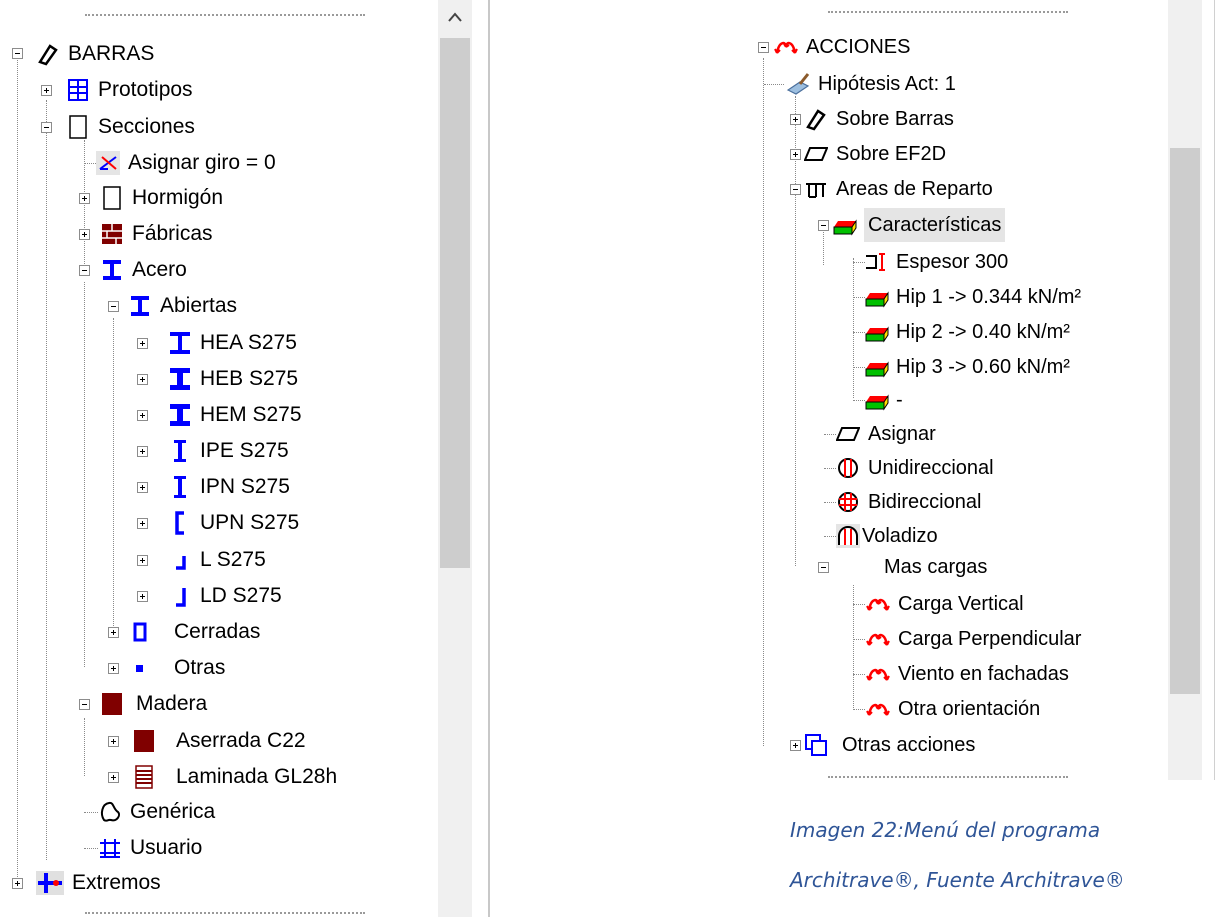 The image size is (1219, 917). Describe the element at coordinates (84, 234) in the screenshot. I see `expand-toggle-fabricas` at that location.